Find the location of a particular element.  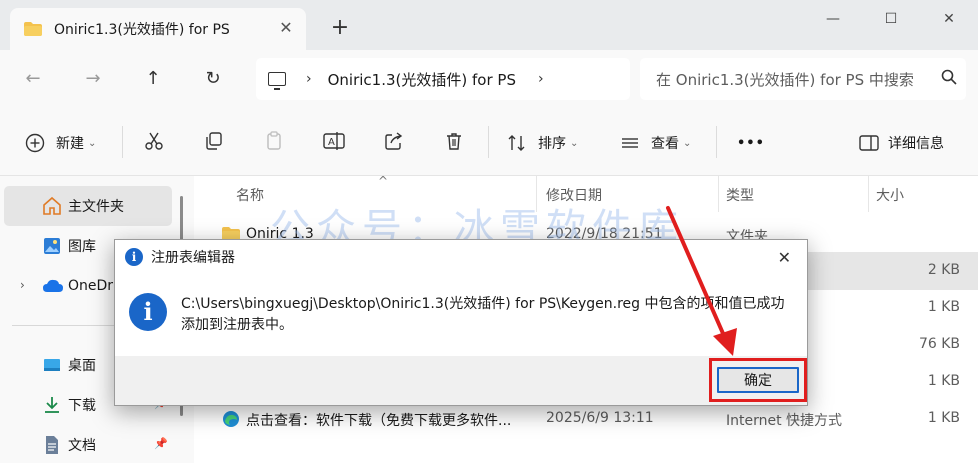

details-pane-label: 详细信息 is located at coordinates (916, 144).